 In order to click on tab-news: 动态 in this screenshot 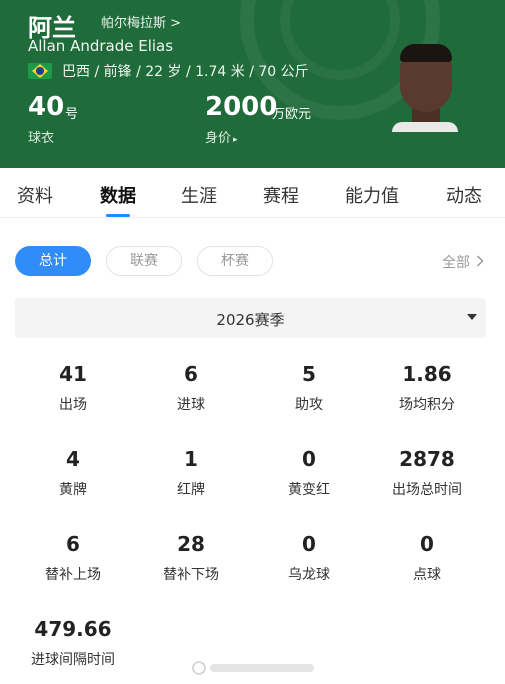, I will do `click(464, 195)`.